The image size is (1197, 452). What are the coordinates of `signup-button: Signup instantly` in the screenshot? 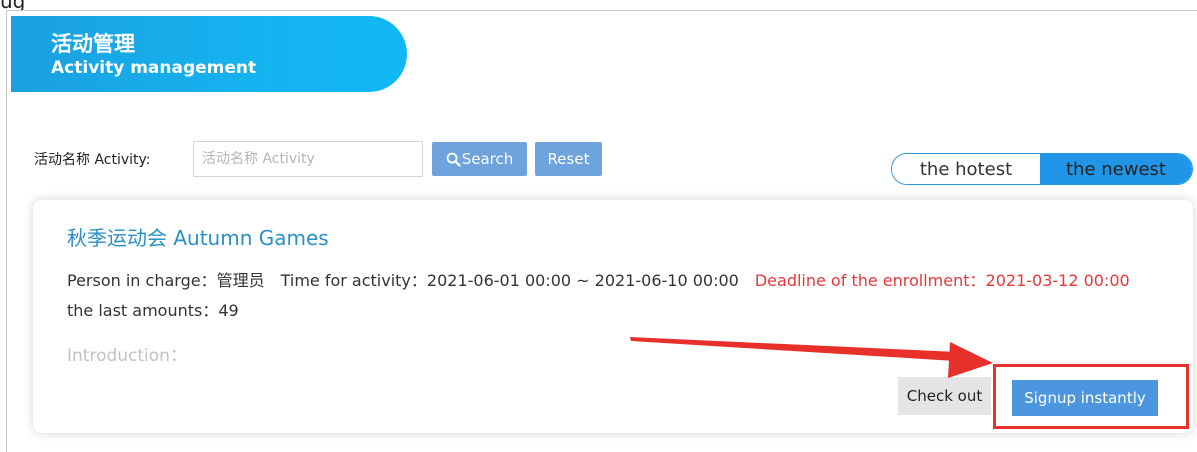 It's located at (1085, 398).